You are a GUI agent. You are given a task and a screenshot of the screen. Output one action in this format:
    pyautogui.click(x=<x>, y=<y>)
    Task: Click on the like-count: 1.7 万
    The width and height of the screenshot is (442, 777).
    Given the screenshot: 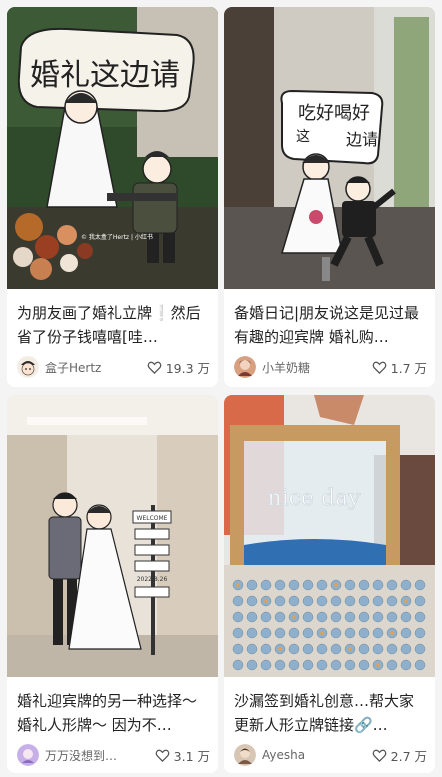 What is the action you would take?
    pyautogui.click(x=408, y=368)
    